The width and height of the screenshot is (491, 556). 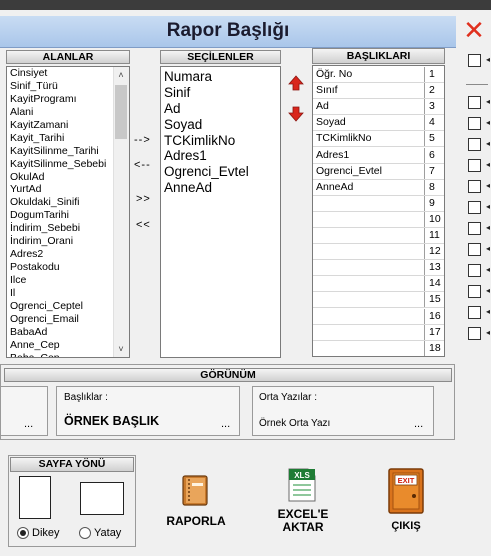 I want to click on secilenler-item: Soyad, so click(x=220, y=125).